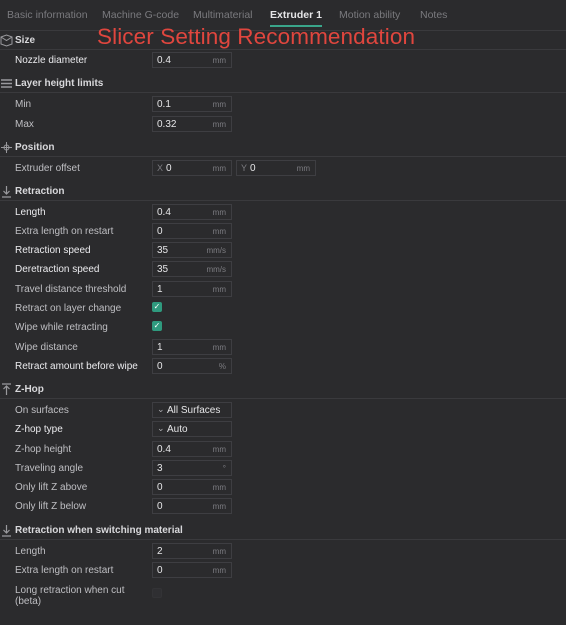  I want to click on section-switching-material: Retraction when switching material, so click(283, 531).